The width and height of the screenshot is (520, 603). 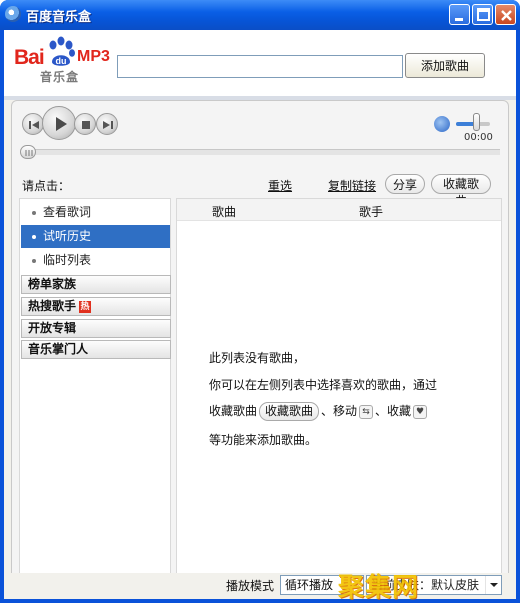 What do you see at coordinates (476, 122) in the screenshot?
I see `volume-knob` at bounding box center [476, 122].